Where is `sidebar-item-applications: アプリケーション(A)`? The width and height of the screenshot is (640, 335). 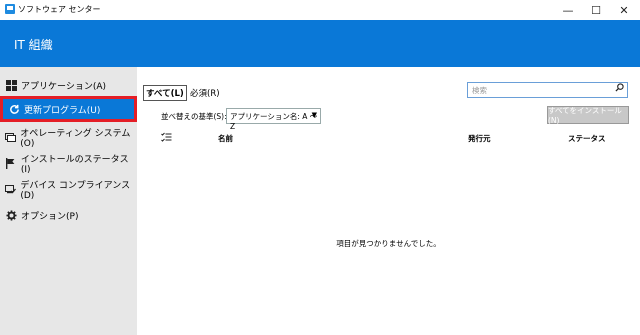 sidebar-item-applications: アプリケーション(A) is located at coordinates (68, 85).